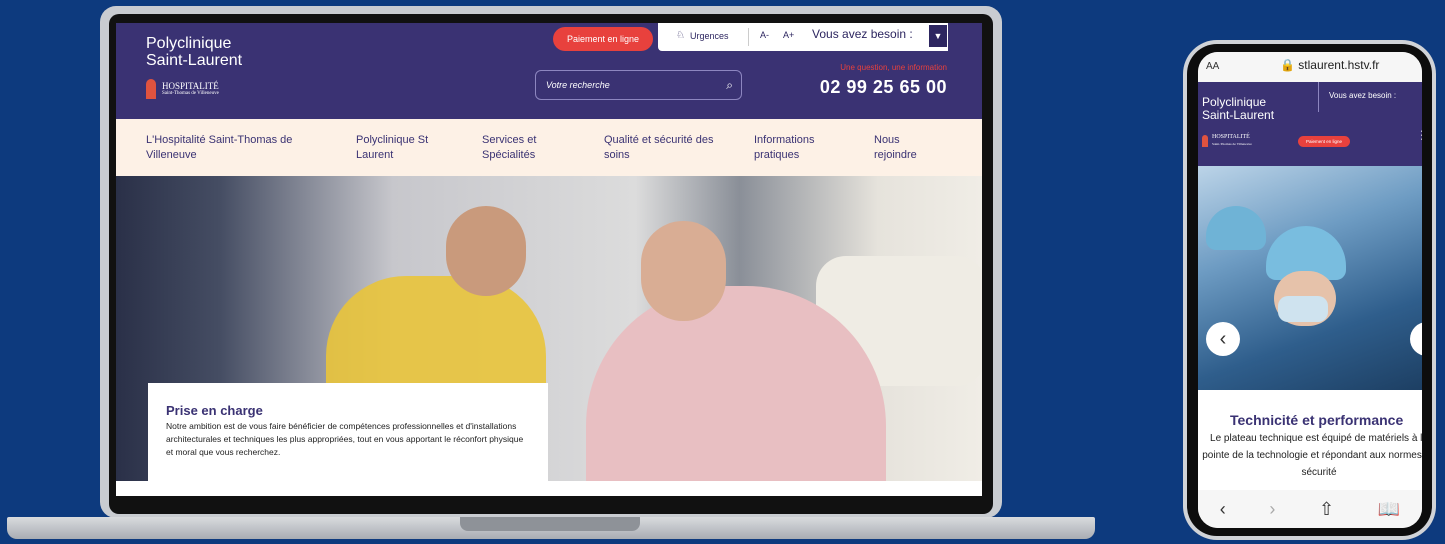 The height and width of the screenshot is (544, 1445). What do you see at coordinates (1310, 509) in the screenshot?
I see `browser-toolbar: ‹ › ⇧ 📖` at bounding box center [1310, 509].